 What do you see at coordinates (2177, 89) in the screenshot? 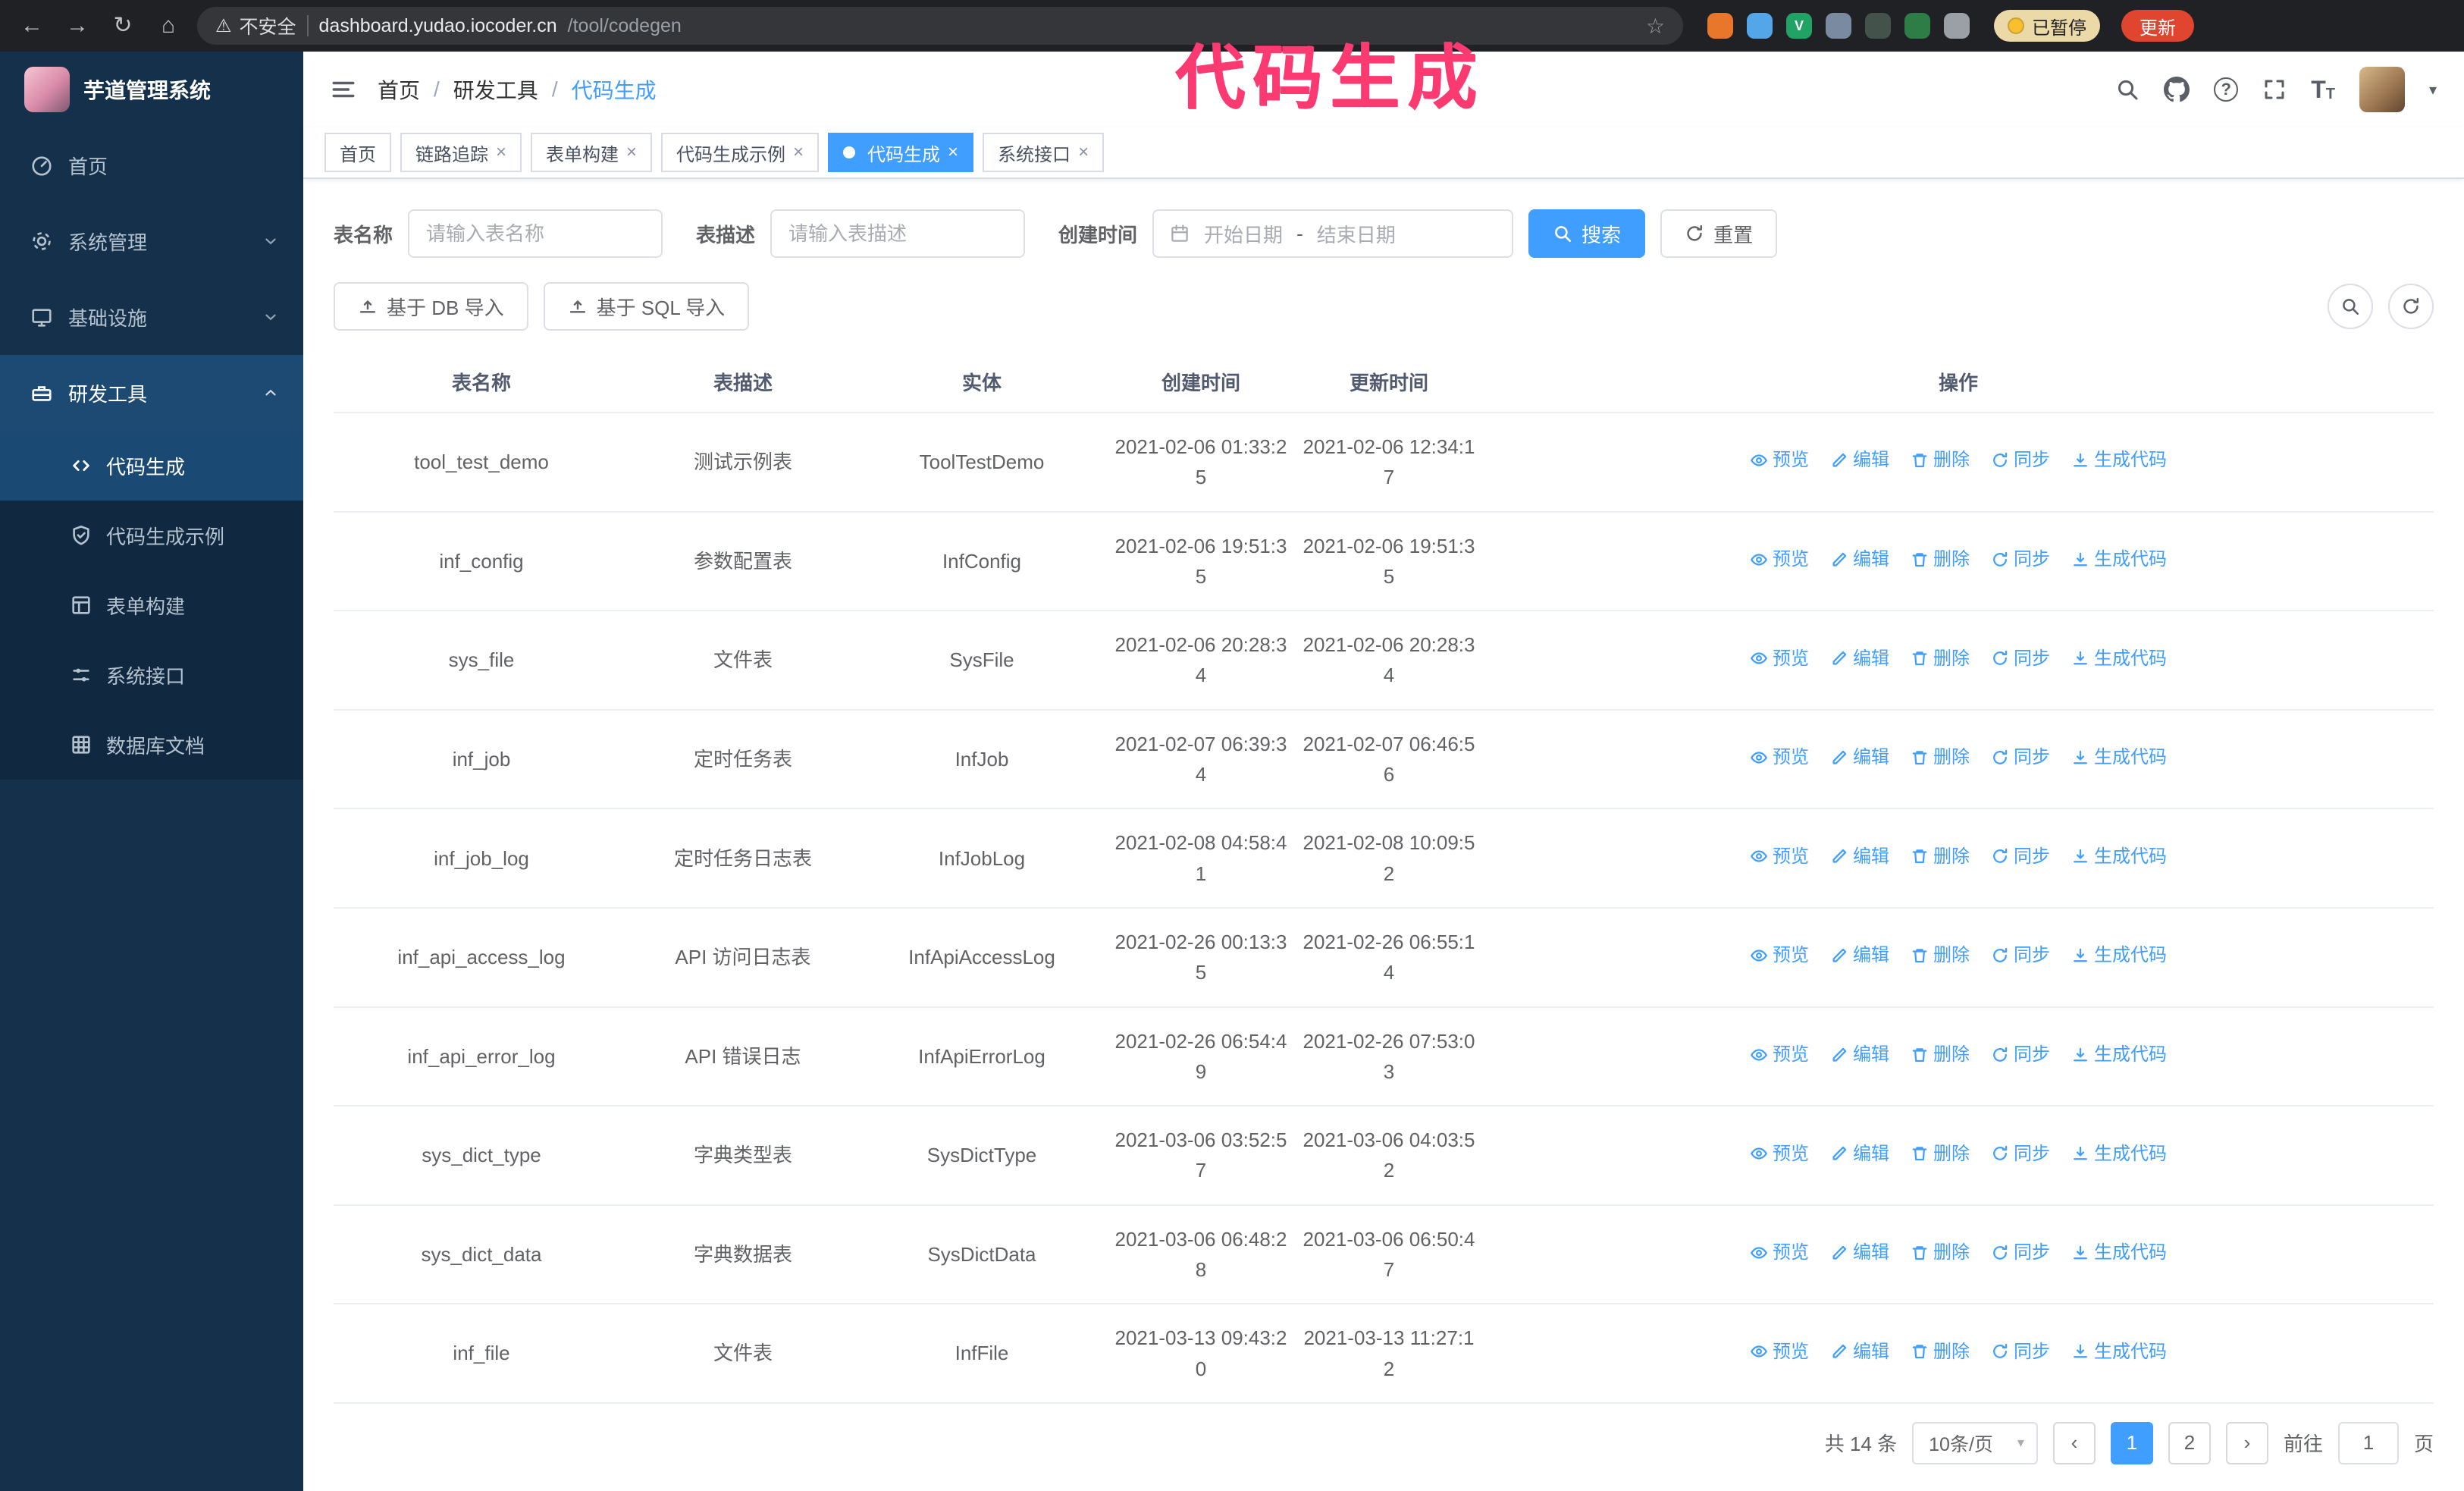
I see `github-icon` at bounding box center [2177, 89].